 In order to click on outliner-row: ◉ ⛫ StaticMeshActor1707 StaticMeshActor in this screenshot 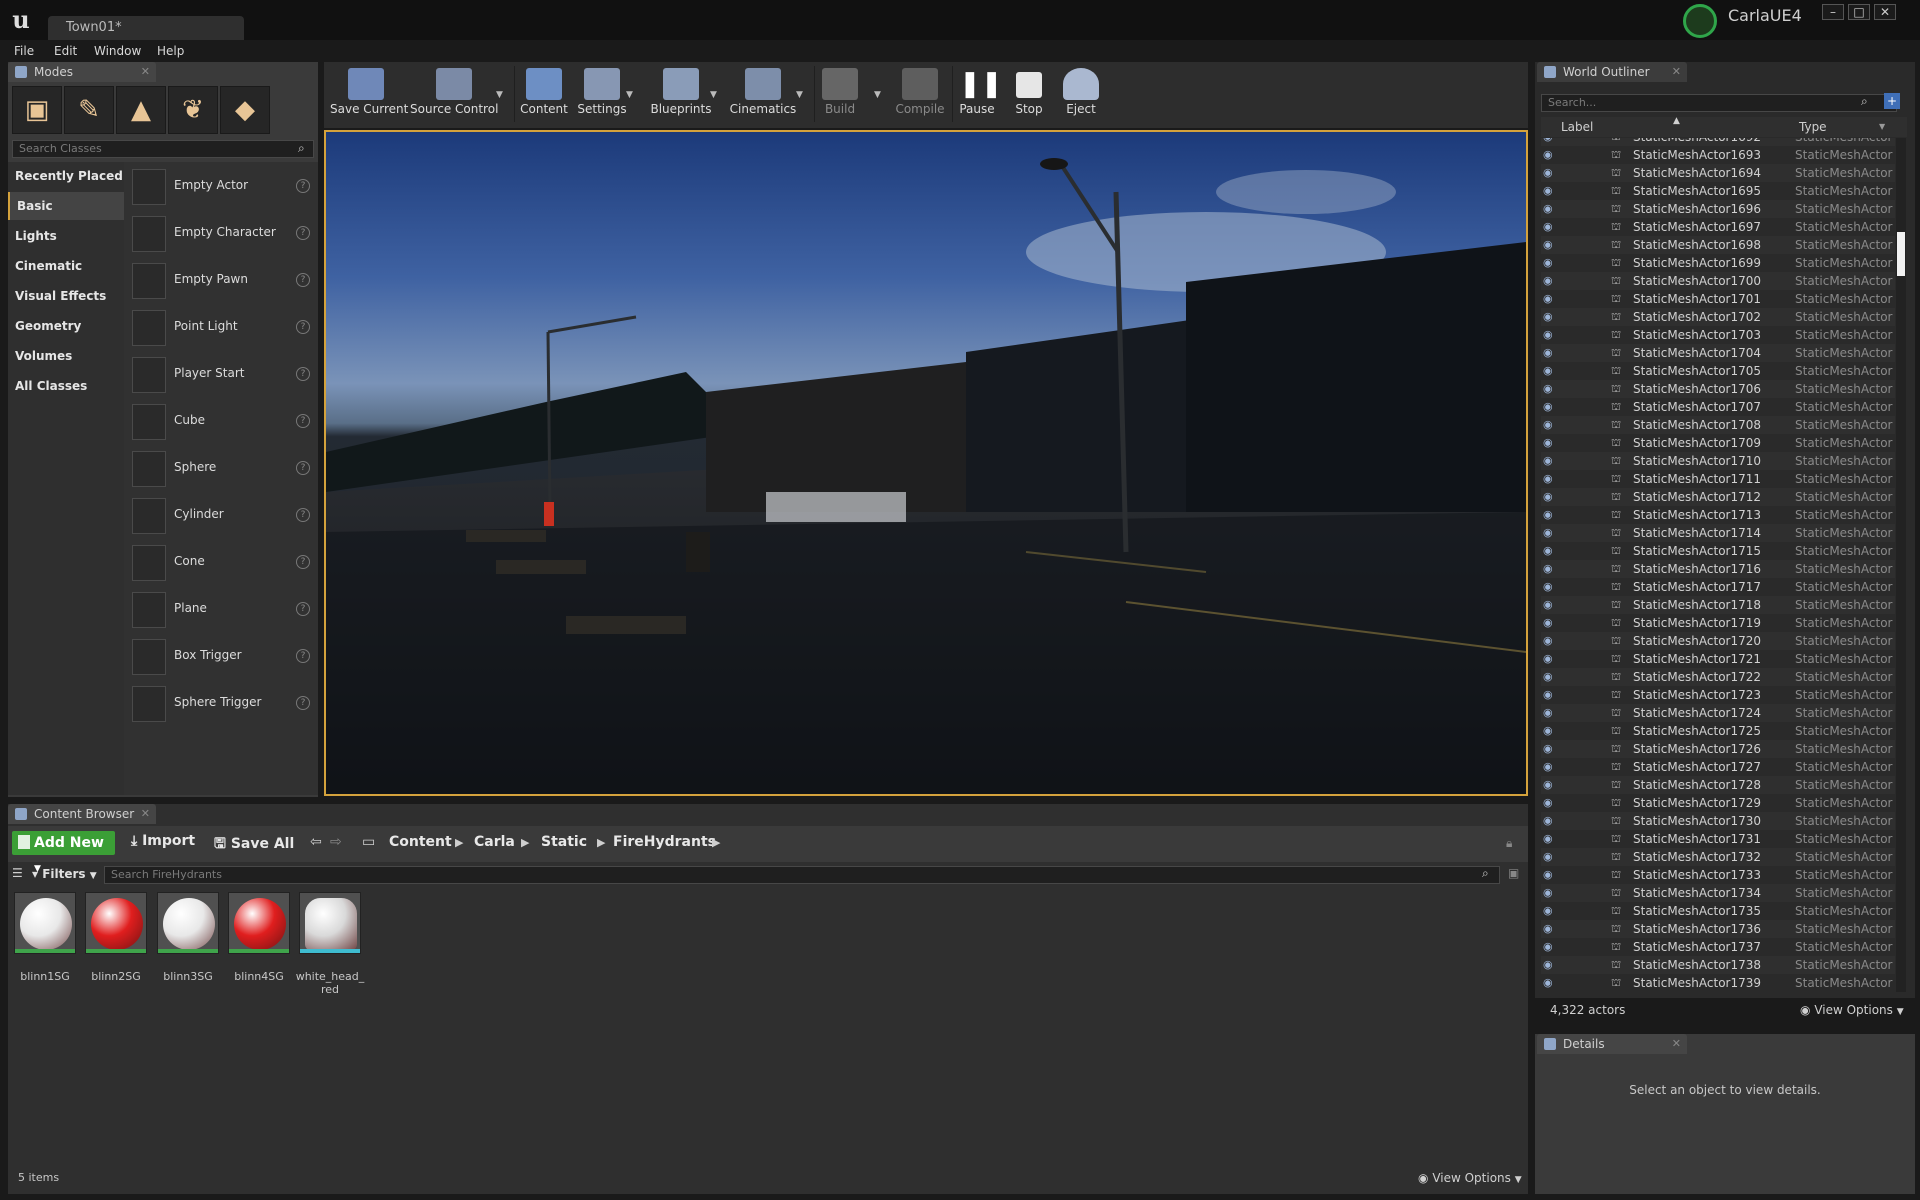, I will do `click(1718, 407)`.